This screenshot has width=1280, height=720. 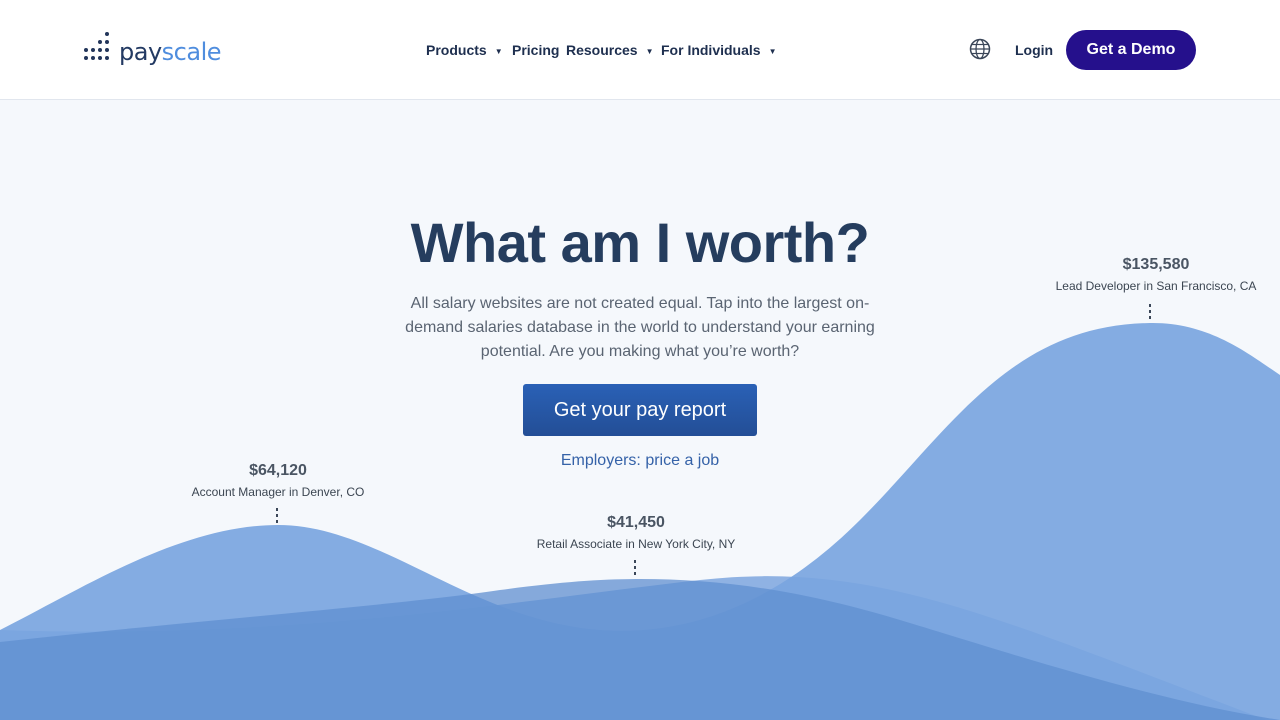 I want to click on login-link: Login, so click(x=1034, y=50).